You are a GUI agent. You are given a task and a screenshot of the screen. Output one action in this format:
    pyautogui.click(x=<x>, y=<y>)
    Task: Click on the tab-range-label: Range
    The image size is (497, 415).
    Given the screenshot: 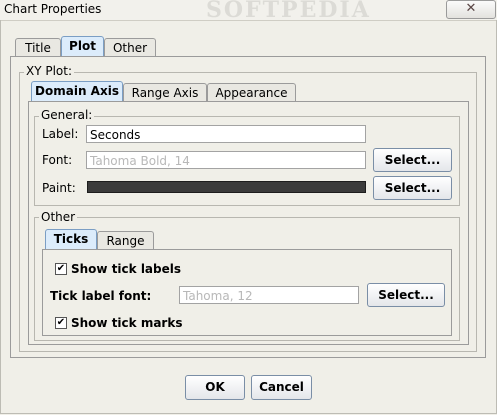 What is the action you would take?
    pyautogui.click(x=125, y=241)
    